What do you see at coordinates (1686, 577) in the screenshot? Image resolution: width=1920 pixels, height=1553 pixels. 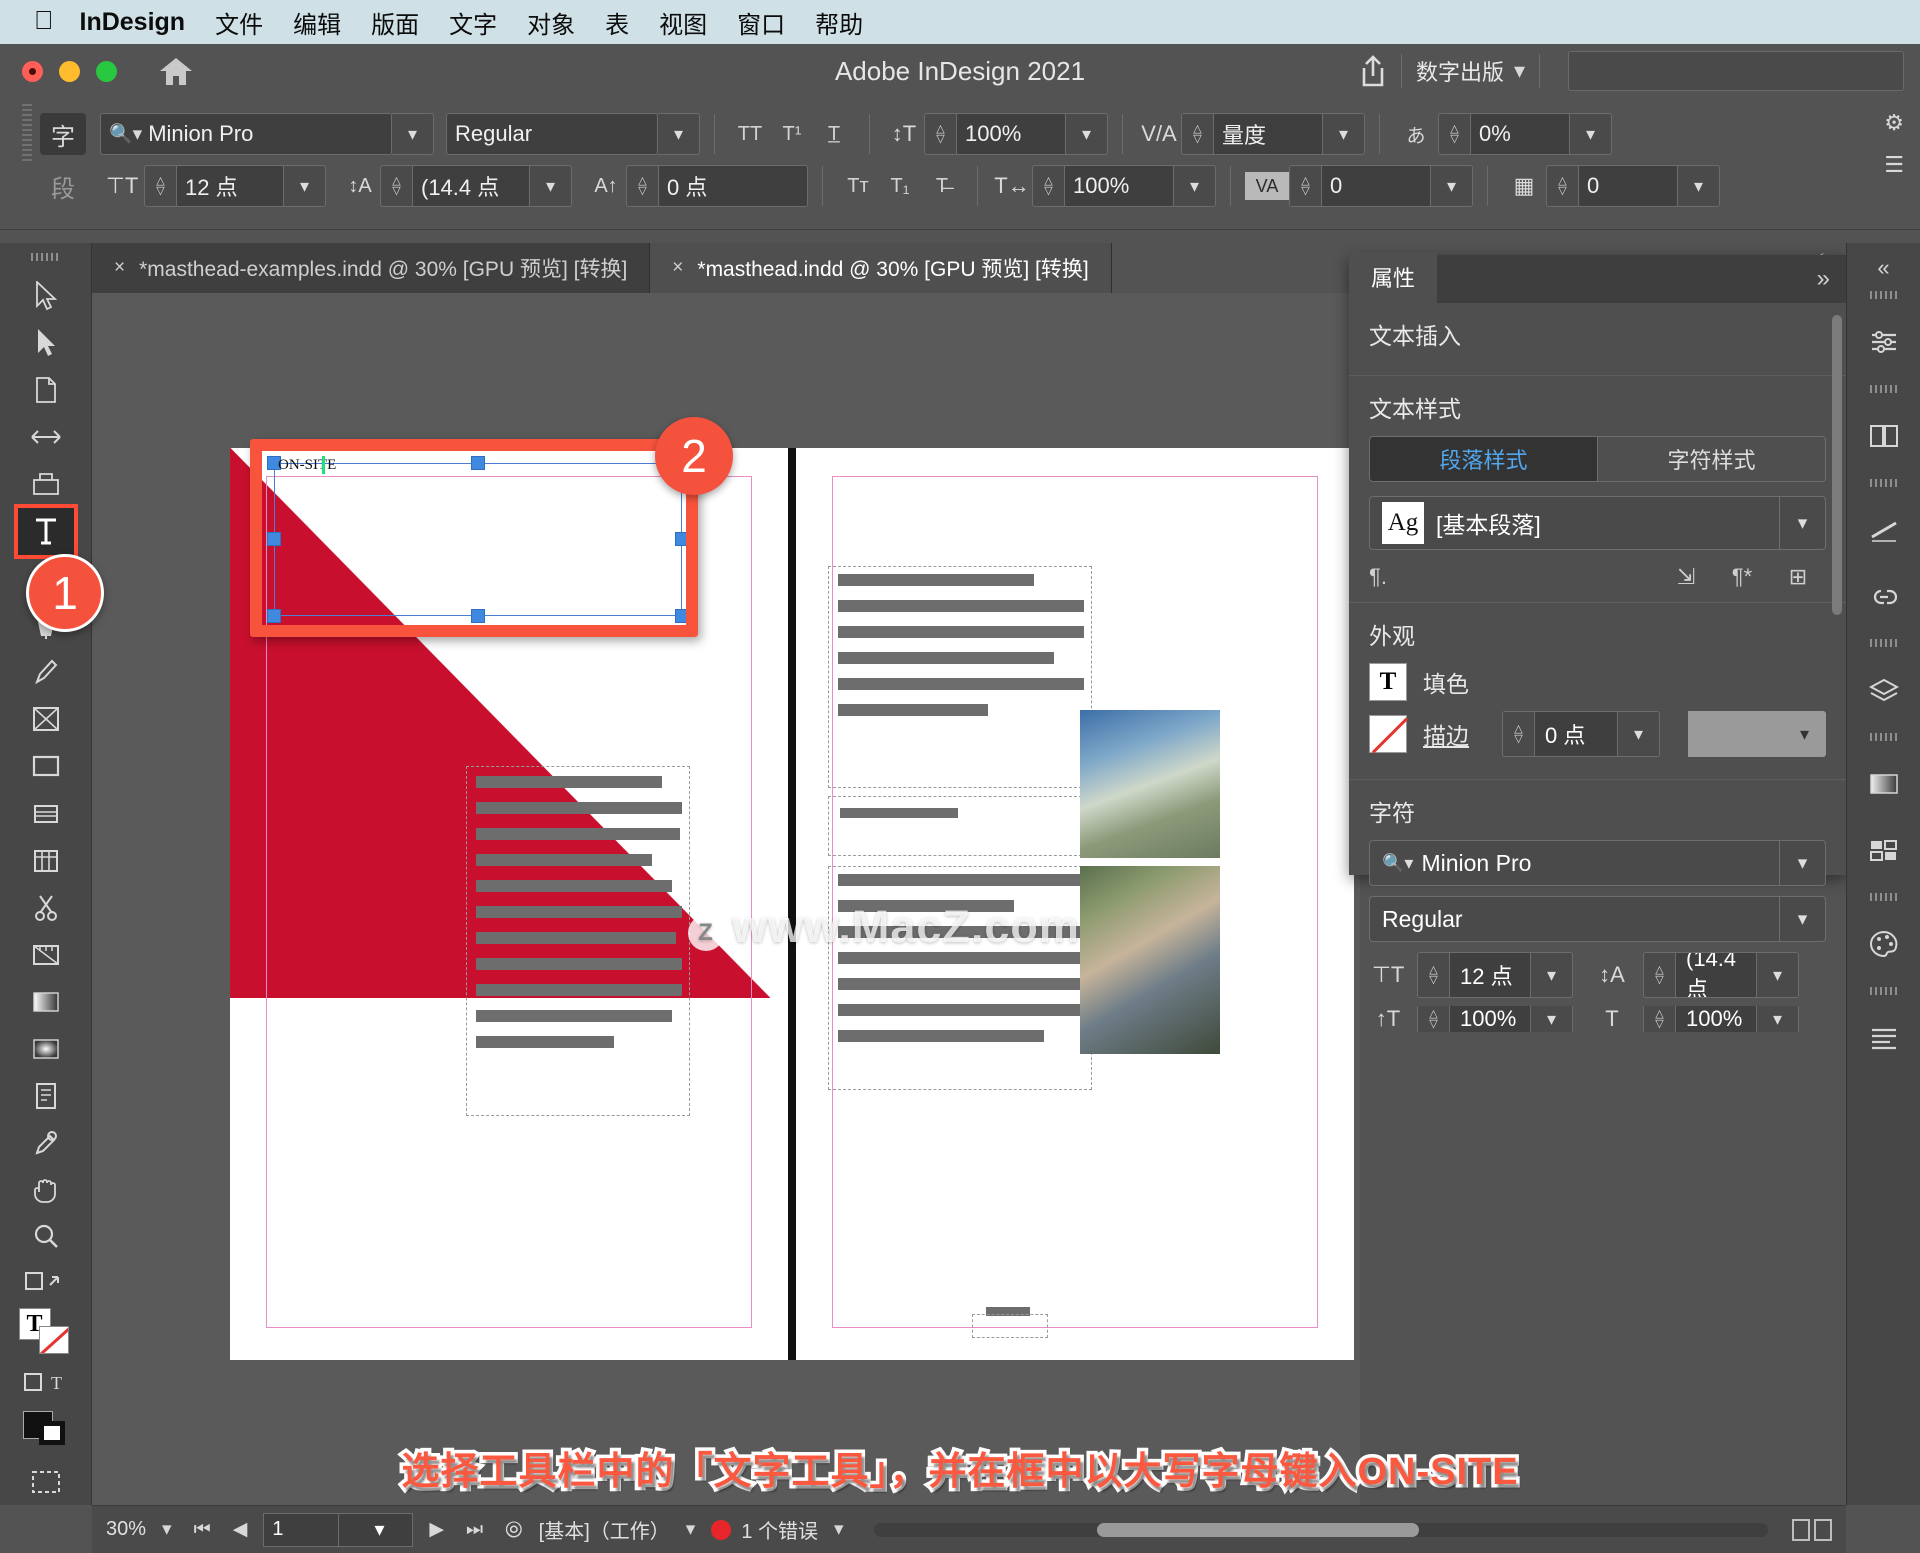 I see `indent-icon: ⇲` at bounding box center [1686, 577].